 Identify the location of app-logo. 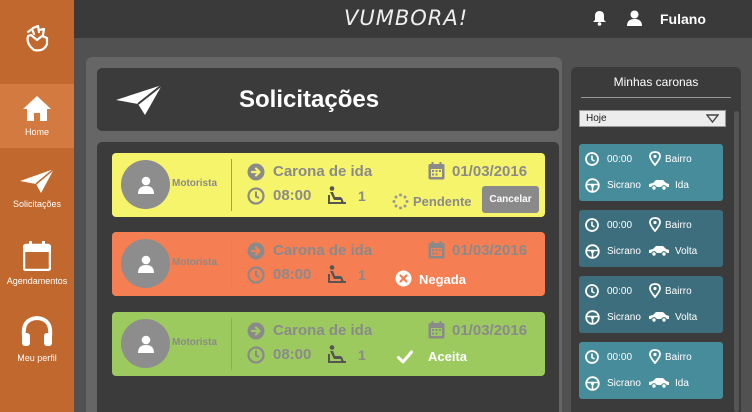
(37, 39).